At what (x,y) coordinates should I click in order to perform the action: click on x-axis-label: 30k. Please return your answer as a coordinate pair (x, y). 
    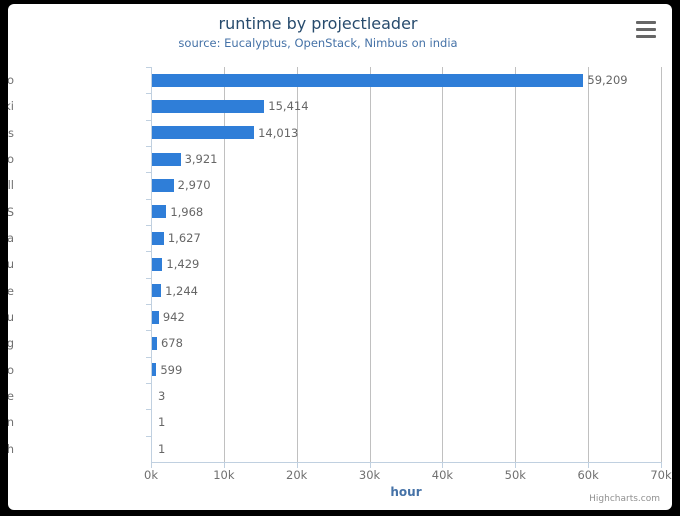
    Looking at the image, I should click on (369, 475).